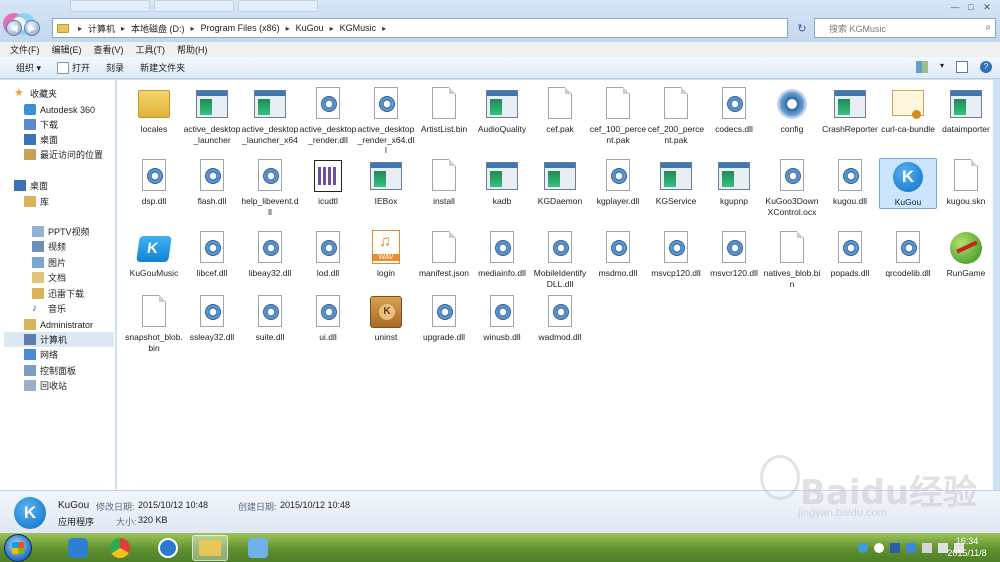  Describe the element at coordinates (270, 254) in the screenshot. I see `file-item: libeay32.dll` at that location.